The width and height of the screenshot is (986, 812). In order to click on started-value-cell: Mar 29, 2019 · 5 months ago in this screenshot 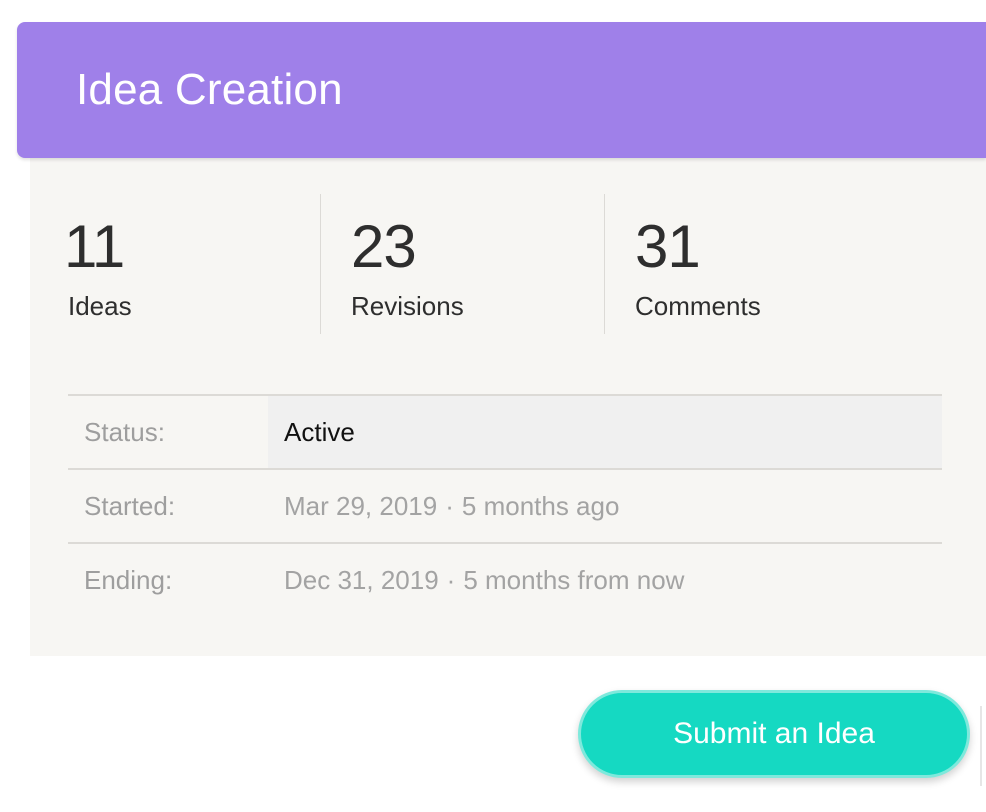, I will do `click(605, 506)`.